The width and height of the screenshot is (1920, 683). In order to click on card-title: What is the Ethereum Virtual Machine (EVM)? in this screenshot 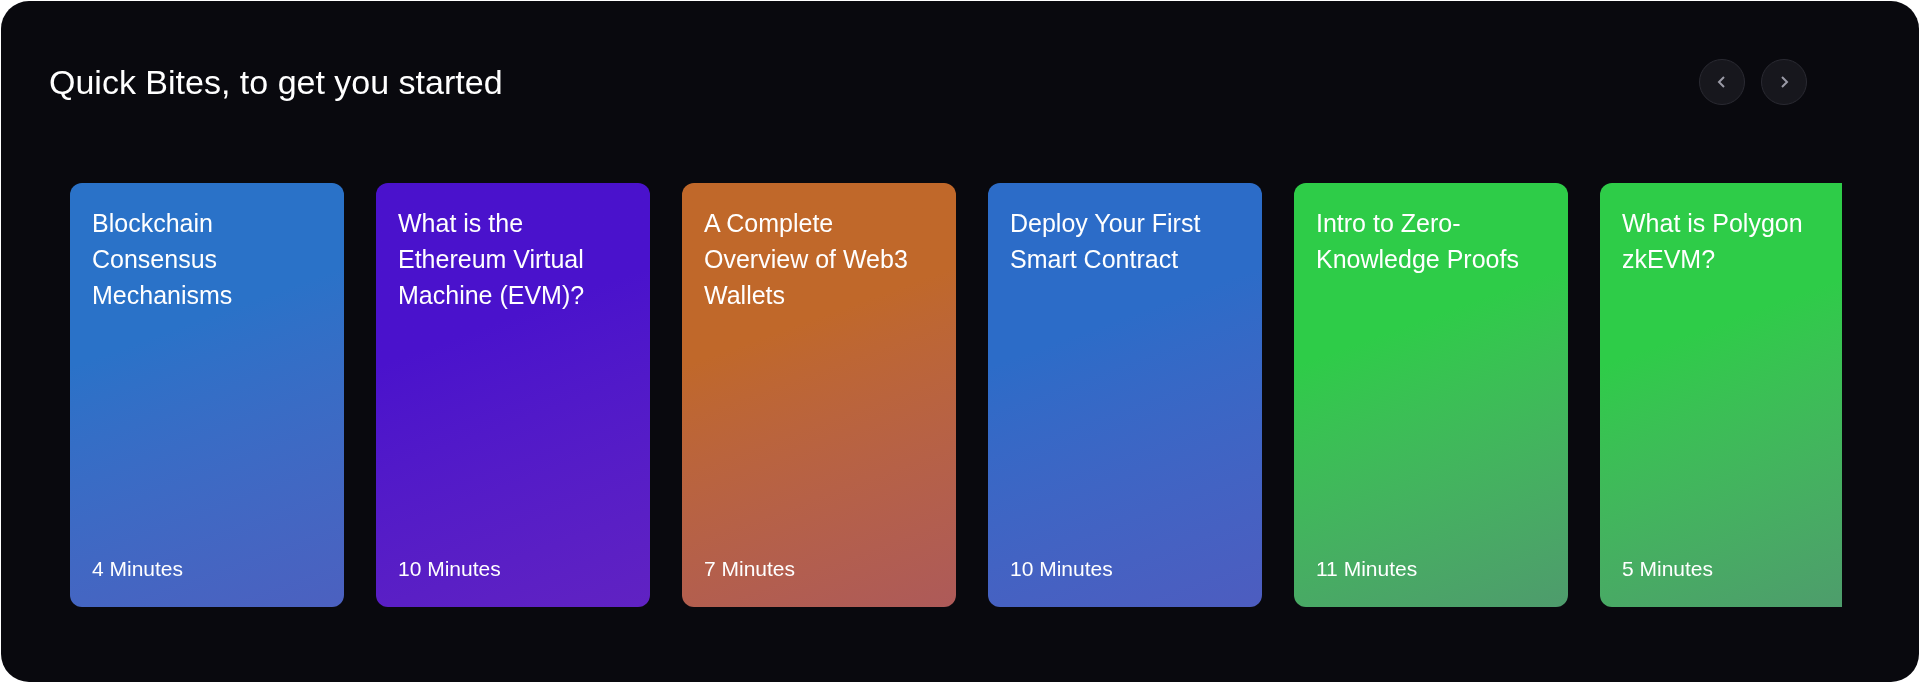, I will do `click(492, 259)`.